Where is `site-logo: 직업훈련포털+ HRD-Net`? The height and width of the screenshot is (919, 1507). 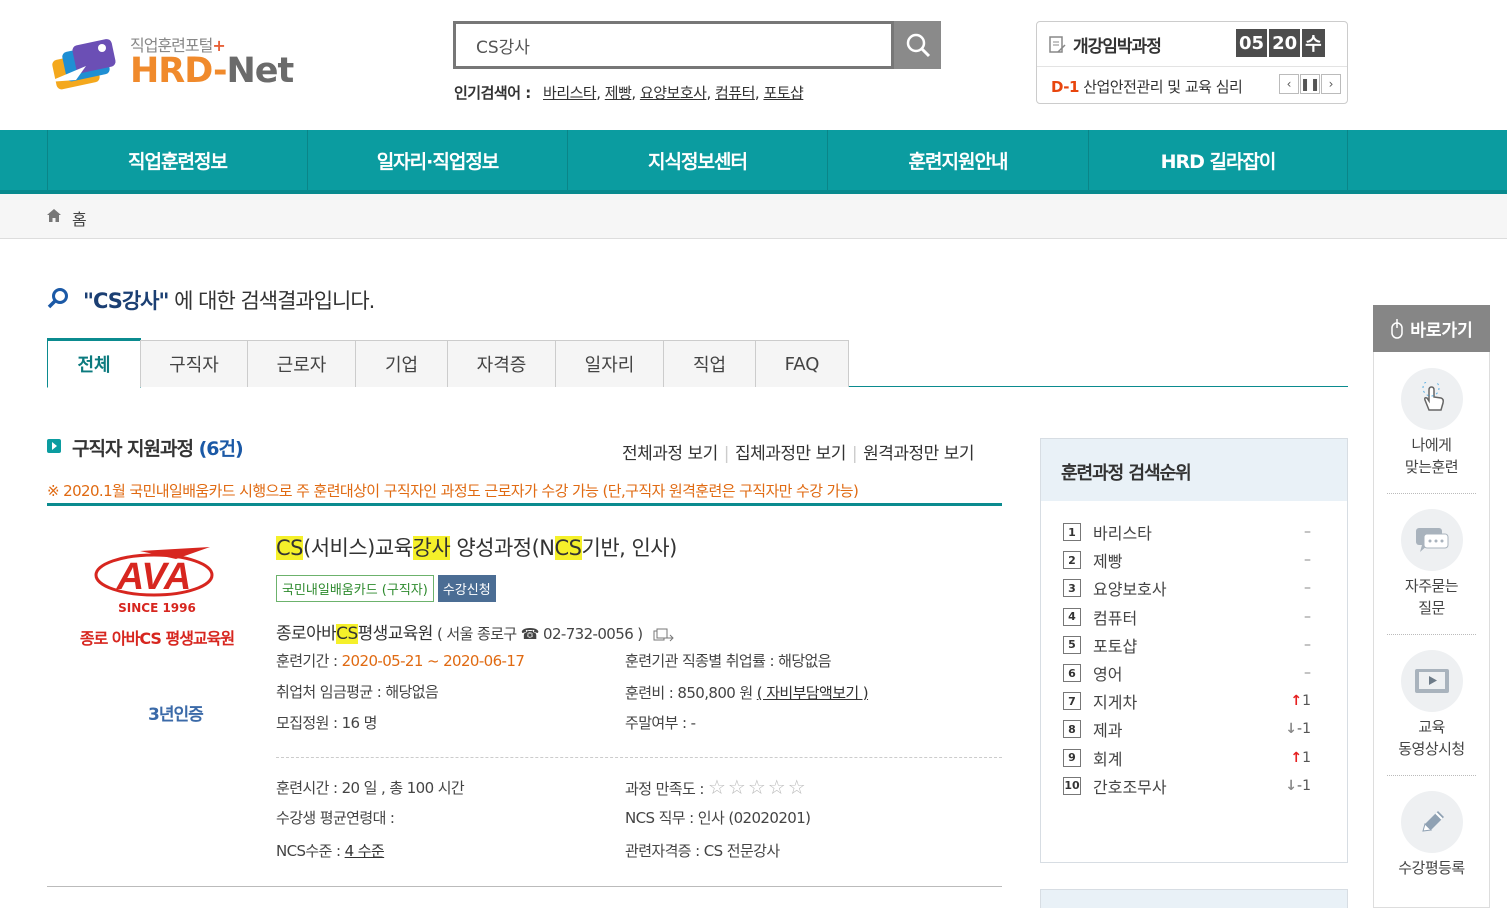 site-logo: 직업훈련포털+ HRD-Net is located at coordinates (171, 62).